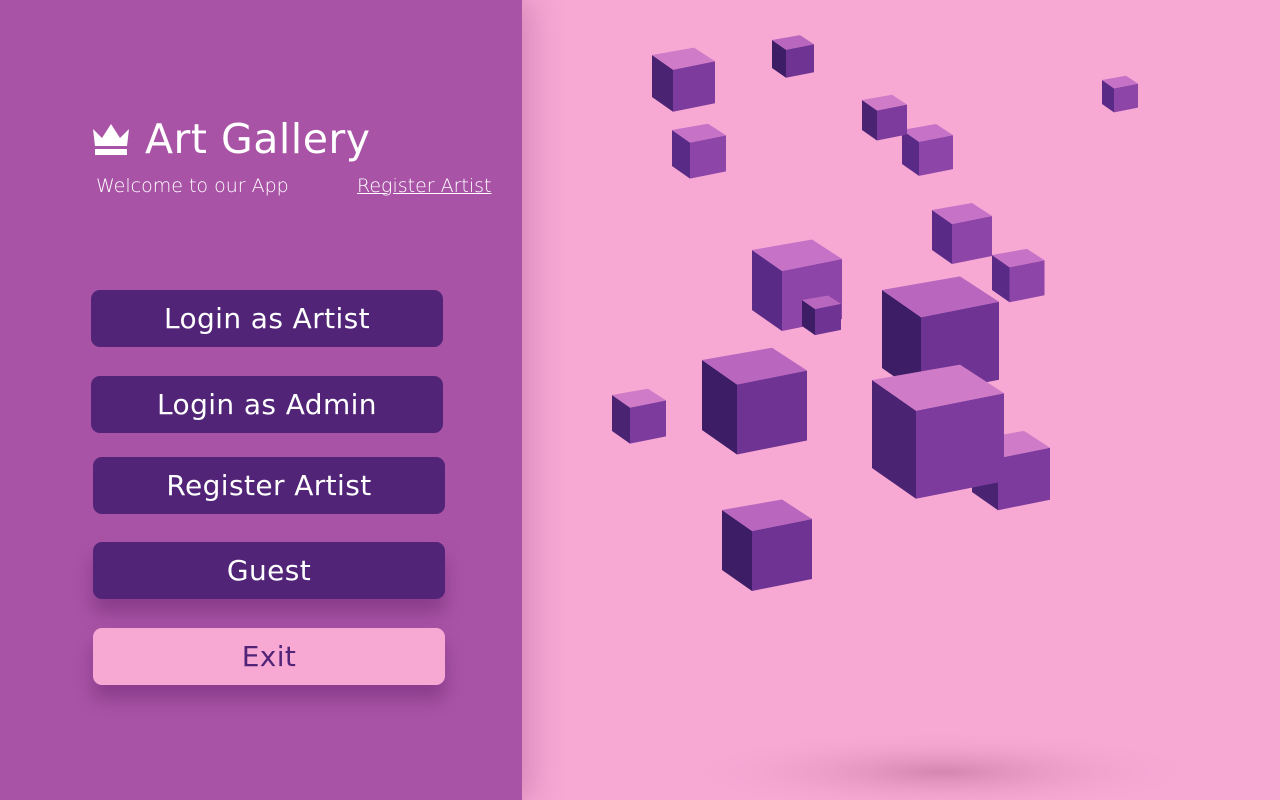 The image size is (1280, 800). Describe the element at coordinates (267, 404) in the screenshot. I see `login-as-admin-button: Login as Admin` at that location.